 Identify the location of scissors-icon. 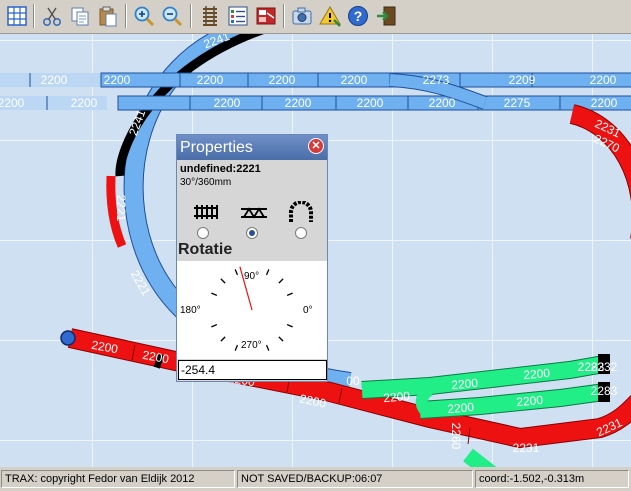
(52, 17).